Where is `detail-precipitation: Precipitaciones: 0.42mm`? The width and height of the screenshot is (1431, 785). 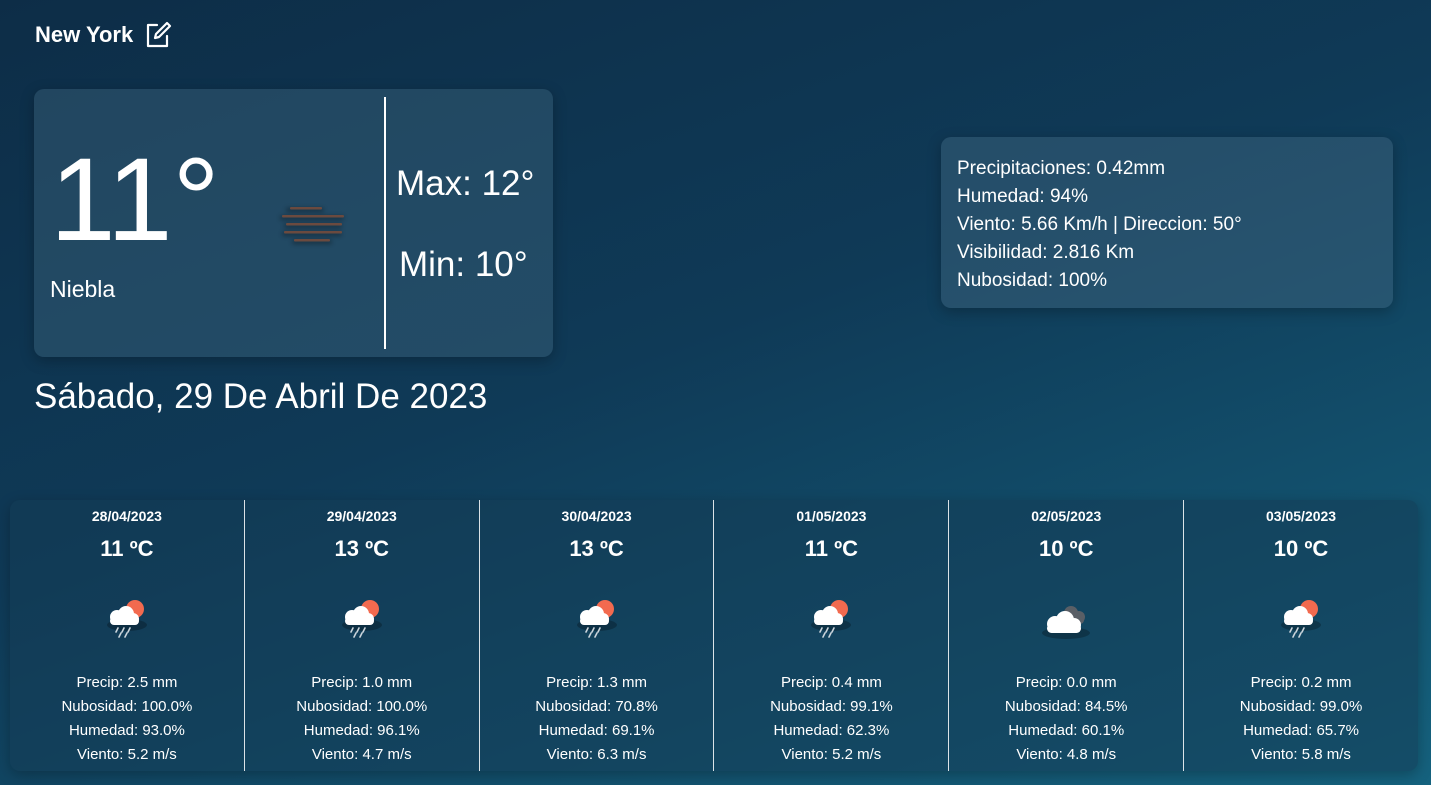 detail-precipitation: Precipitaciones: 0.42mm is located at coordinates (1061, 168).